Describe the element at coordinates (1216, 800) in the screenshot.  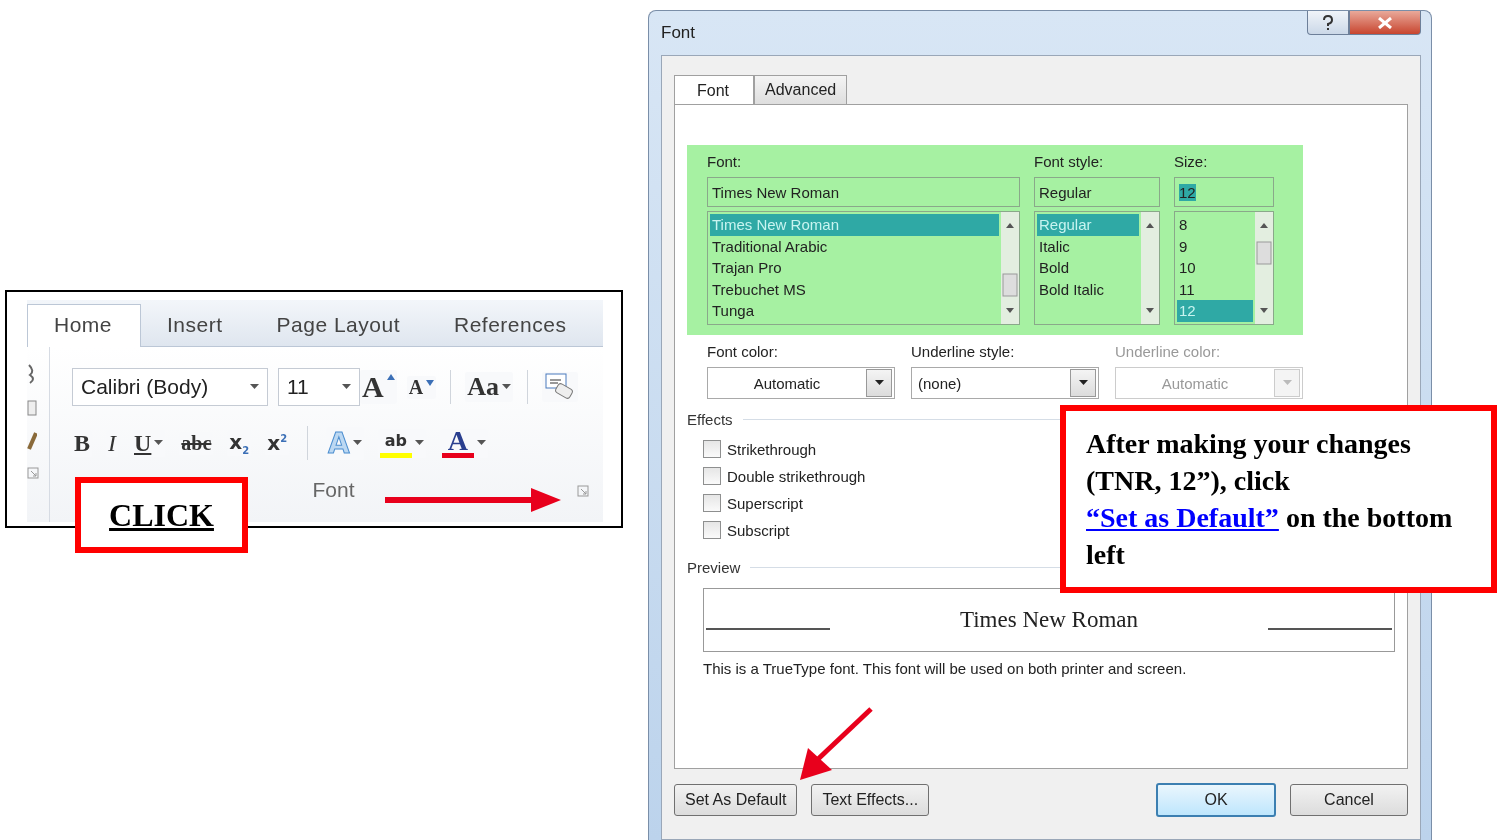
I see `dialog-button: OK` at that location.